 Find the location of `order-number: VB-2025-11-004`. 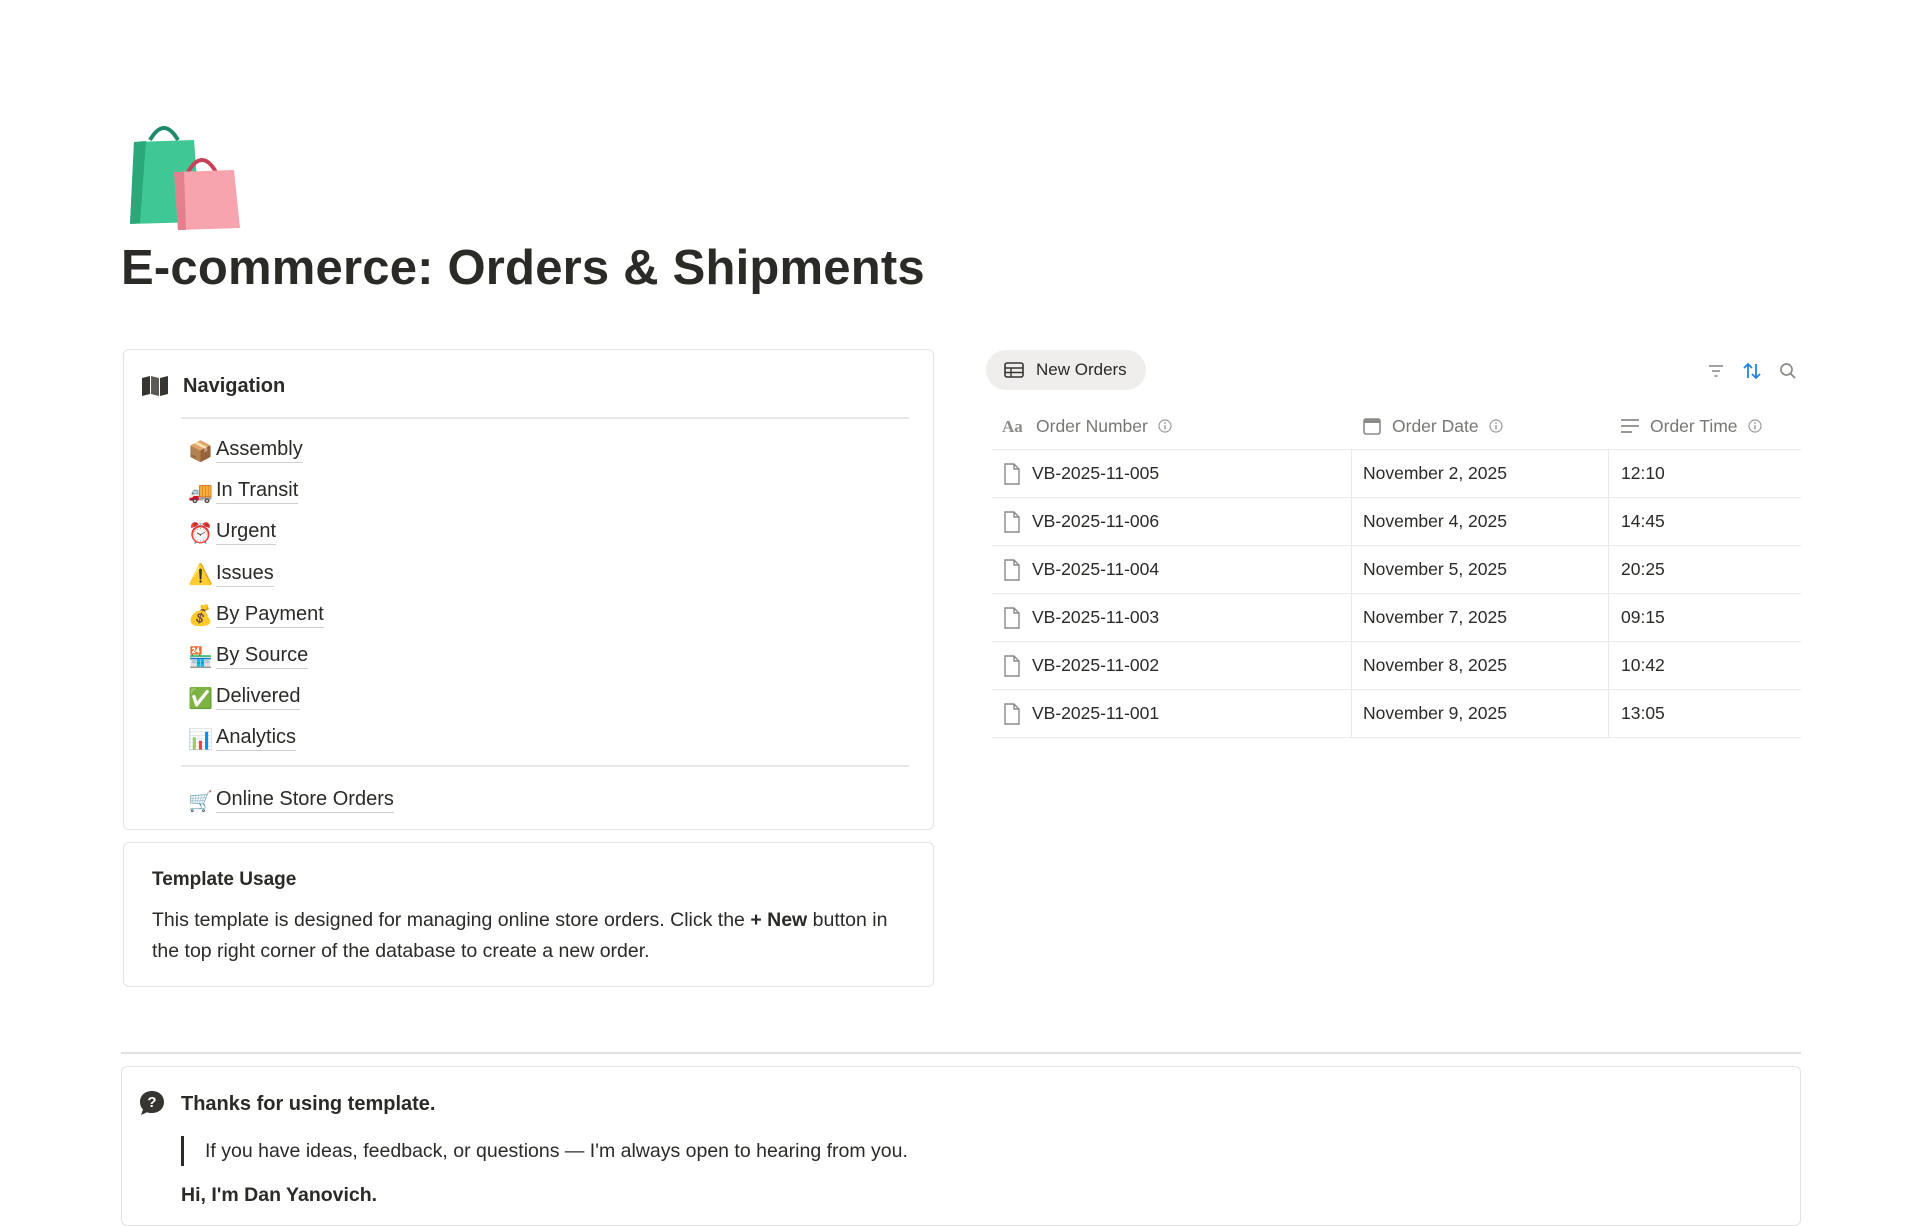

order-number: VB-2025-11-004 is located at coordinates (1095, 569).